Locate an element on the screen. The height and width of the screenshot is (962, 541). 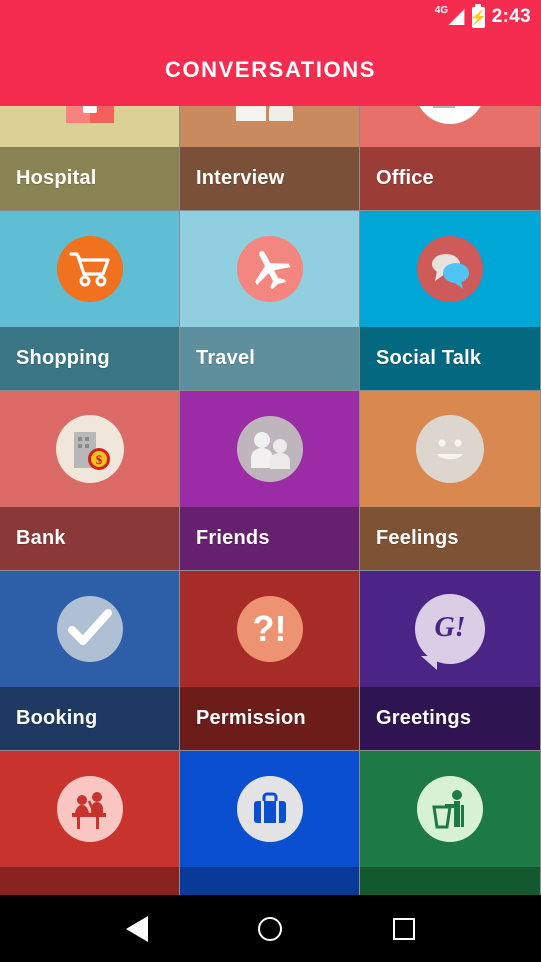
tile-icon-area: $ is located at coordinates (89, 449).